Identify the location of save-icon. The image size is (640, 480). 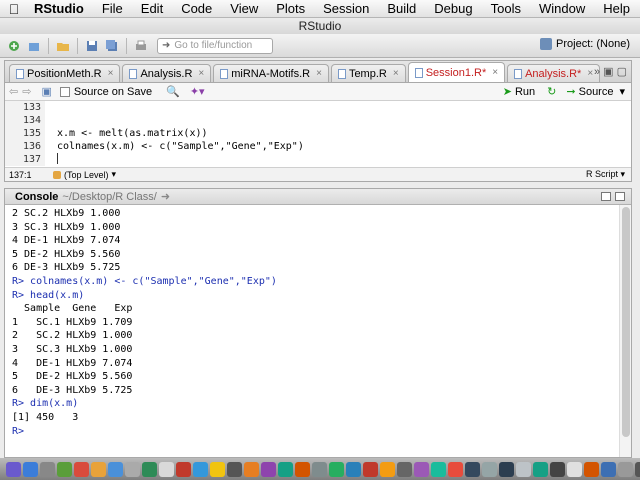
(92, 46).